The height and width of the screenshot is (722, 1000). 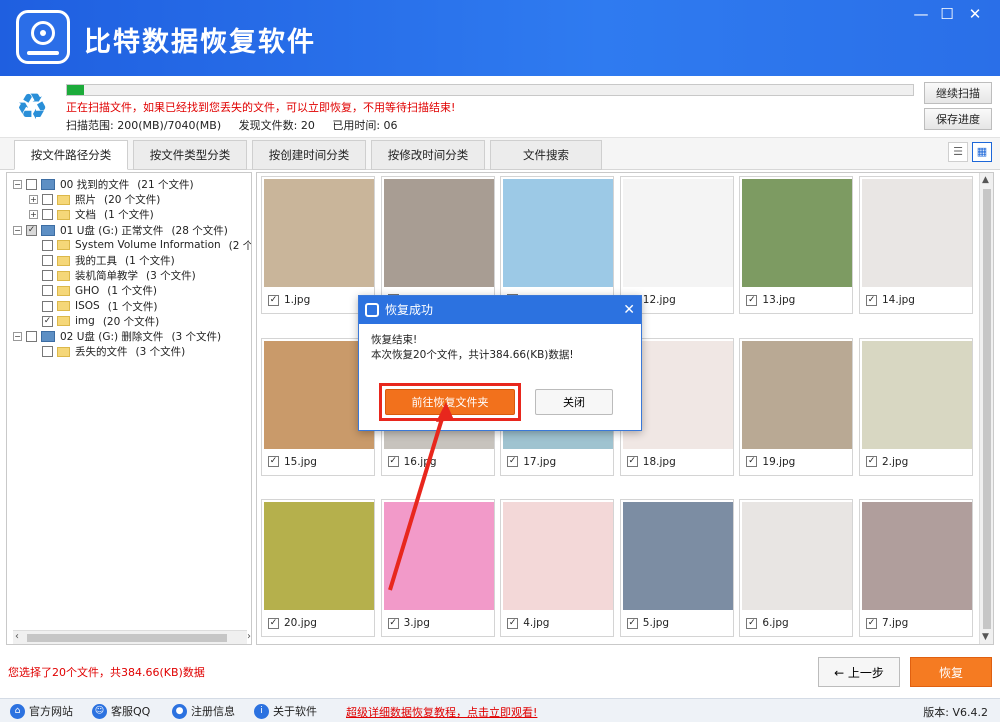 I want to click on tree-item: + 照片 (20 个文件), so click(x=94, y=199).